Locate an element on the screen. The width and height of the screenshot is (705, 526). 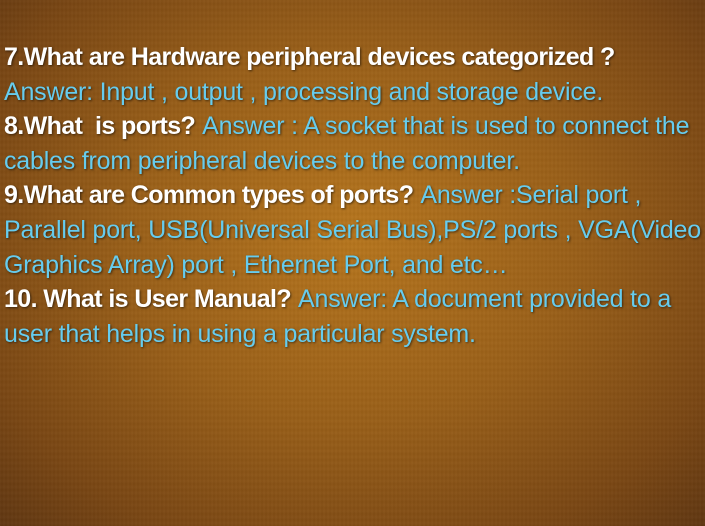
question-10: 10. What is User Manual? is located at coordinates (148, 299).